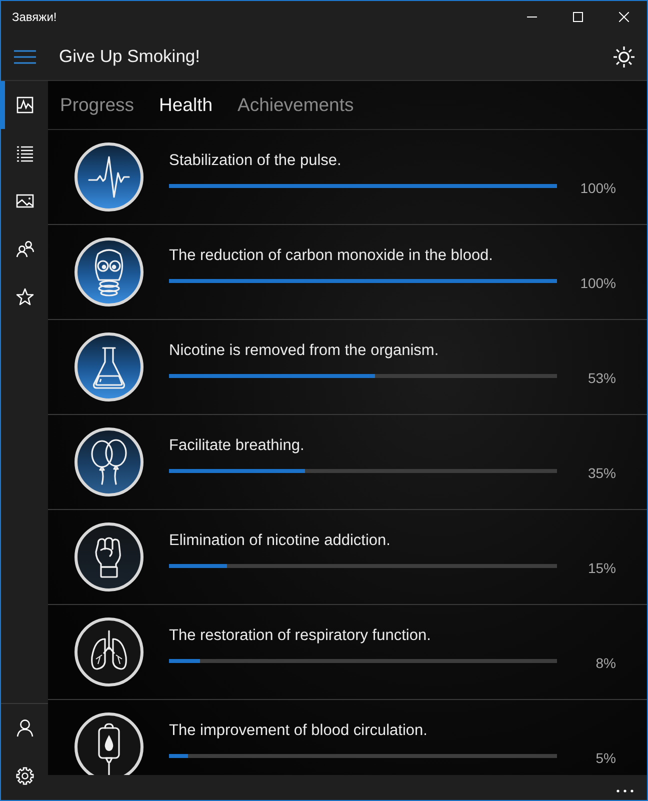 This screenshot has width=648, height=801. Describe the element at coordinates (255, 161) in the screenshot. I see `health-item-title: Stabilization of the pulse.` at that location.